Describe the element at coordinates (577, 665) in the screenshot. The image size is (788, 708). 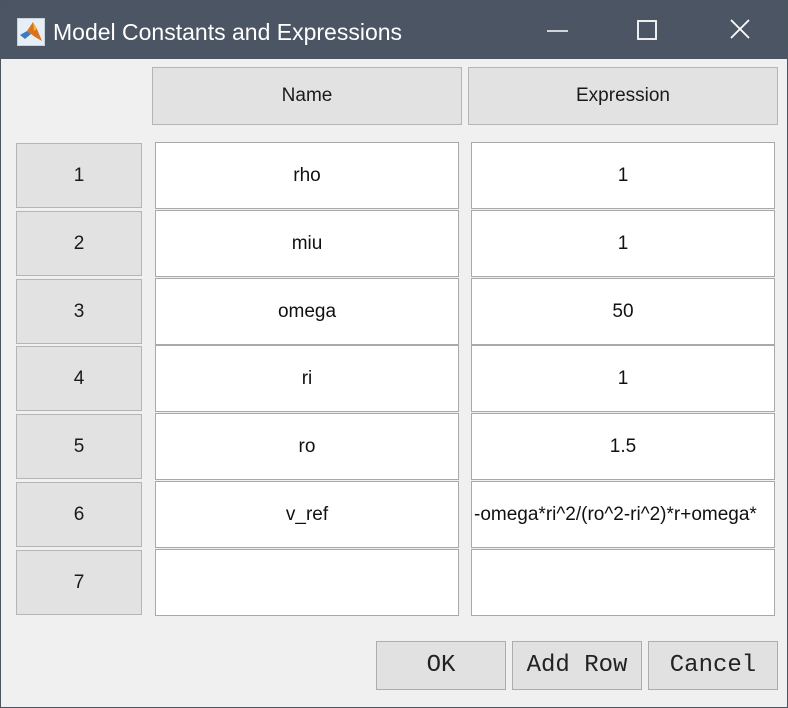
I see `add-row-button: Add Row` at that location.